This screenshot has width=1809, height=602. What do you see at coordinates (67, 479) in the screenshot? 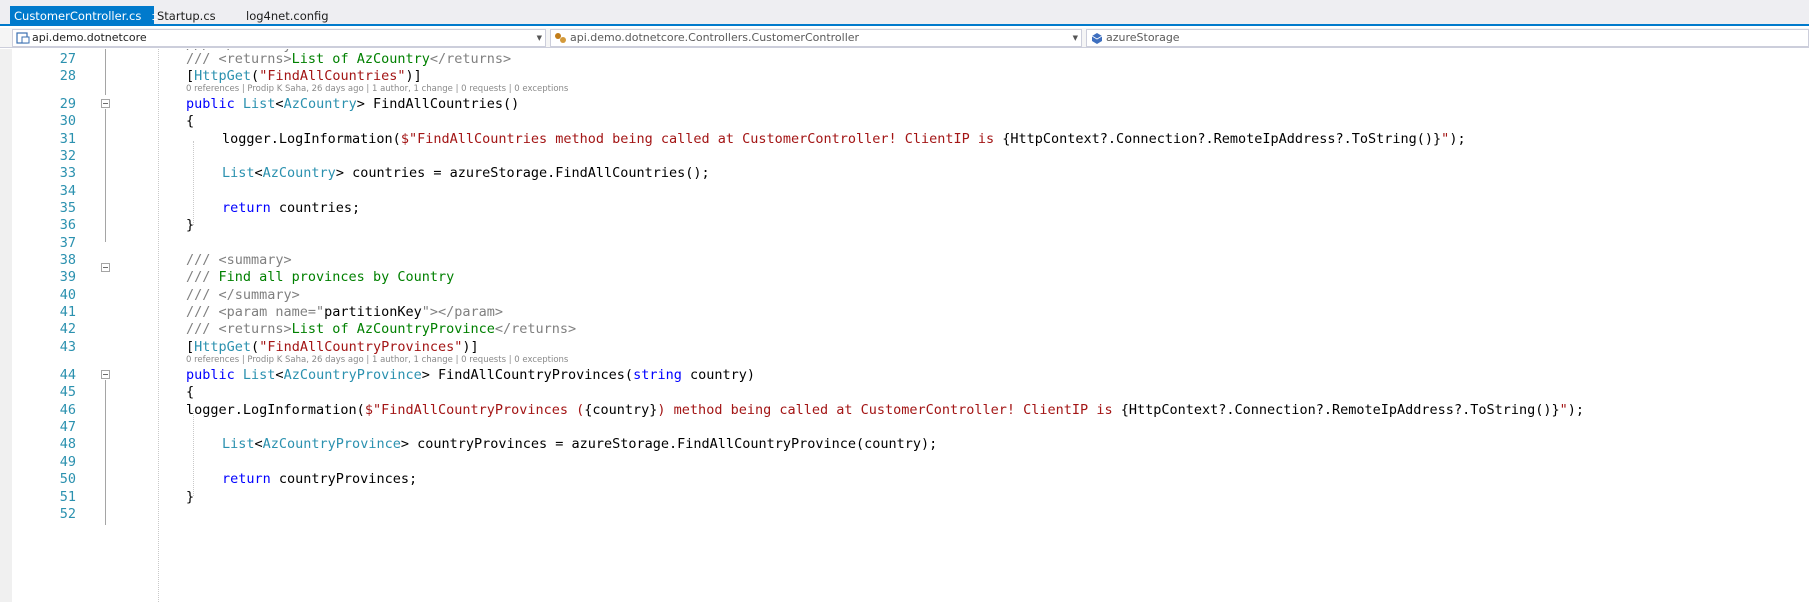
I see `line-number: 50` at bounding box center [67, 479].